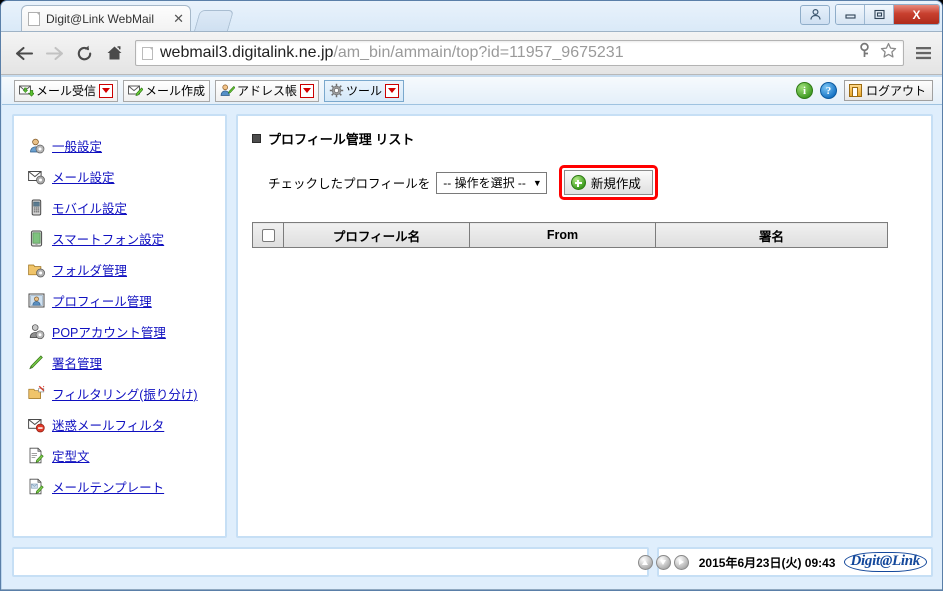 Image resolution: width=943 pixels, height=591 pixels. What do you see at coordinates (349, 184) in the screenshot?
I see `action-row-label: チェックしたプロフィールを` at bounding box center [349, 184].